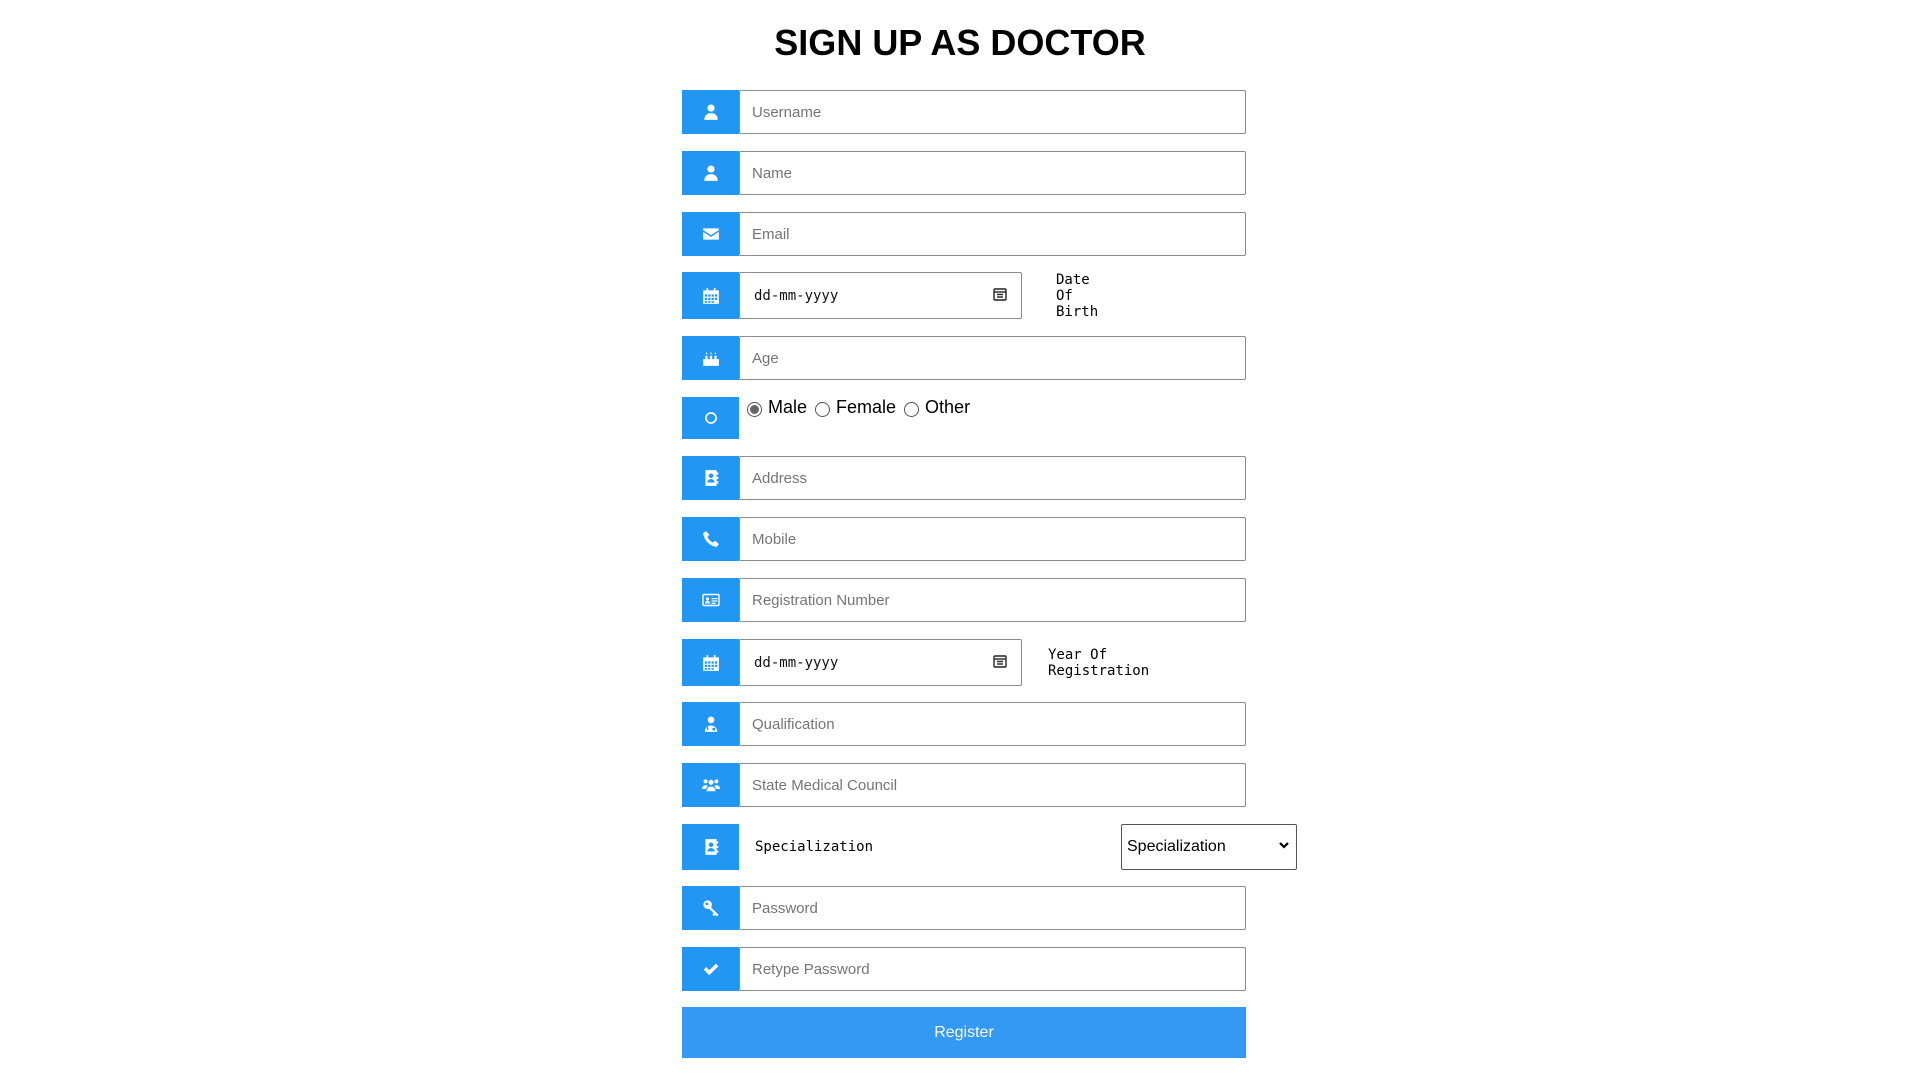  I want to click on users-icon, so click(710, 785).